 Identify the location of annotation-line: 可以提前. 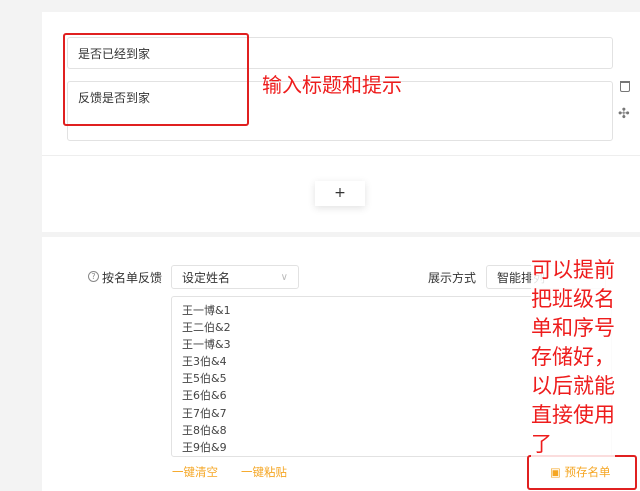
(573, 270).